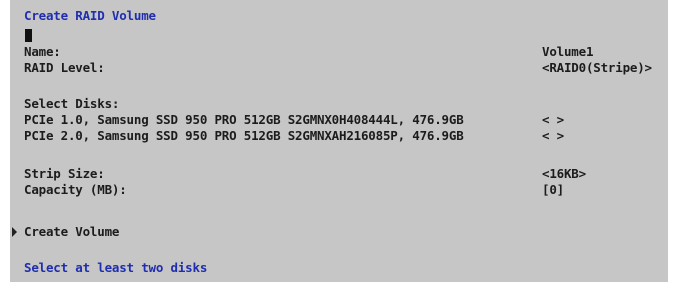 This screenshot has width=674, height=286. Describe the element at coordinates (71, 232) in the screenshot. I see `create-volume-button: Create Volume` at that location.